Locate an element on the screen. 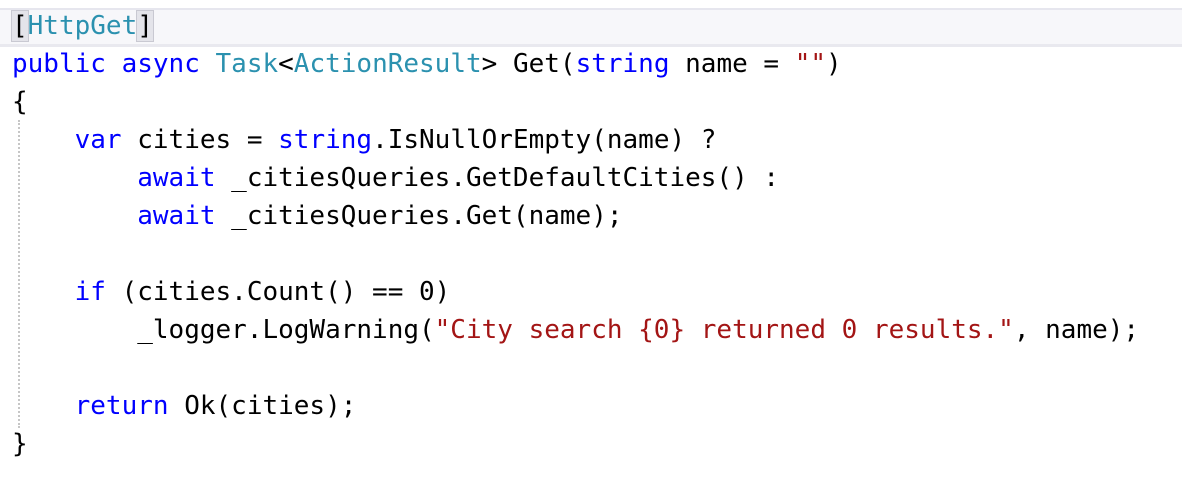 This screenshot has height=478, width=1182. code-line-3: { is located at coordinates (20, 102).